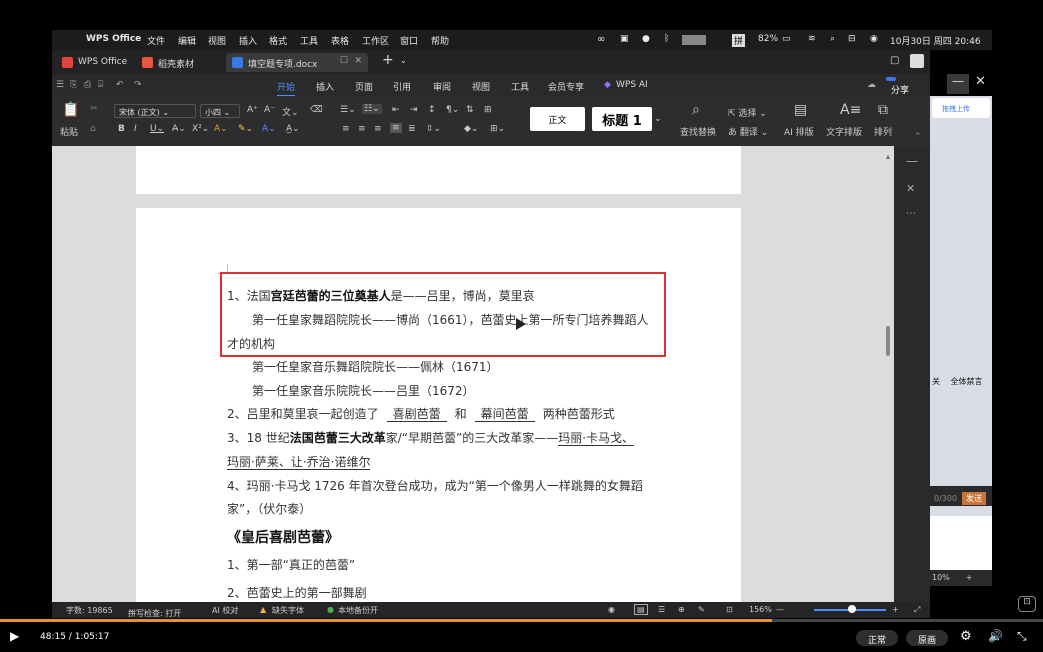 The height and width of the screenshot is (652, 1043). What do you see at coordinates (154, 611) in the screenshot?
I see `spellcheck-toggle: 拼写检查: 打开 ⌄` at bounding box center [154, 611].